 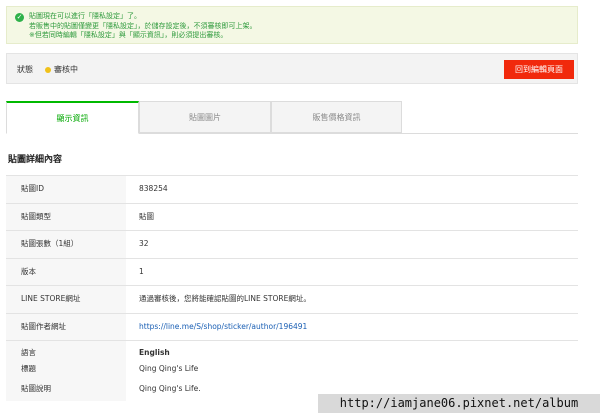 What do you see at coordinates (66, 350) in the screenshot?
I see `row-key: 語言` at bounding box center [66, 350].